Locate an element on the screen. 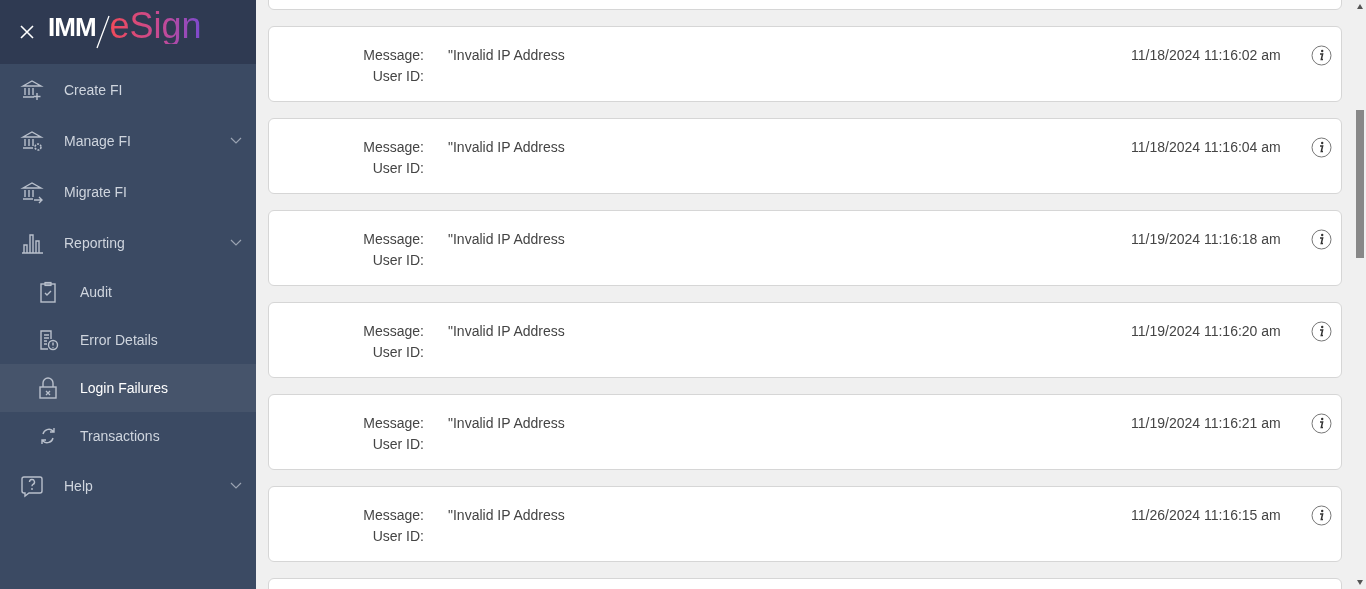  scroll-up-icon is located at coordinates (1360, 6).